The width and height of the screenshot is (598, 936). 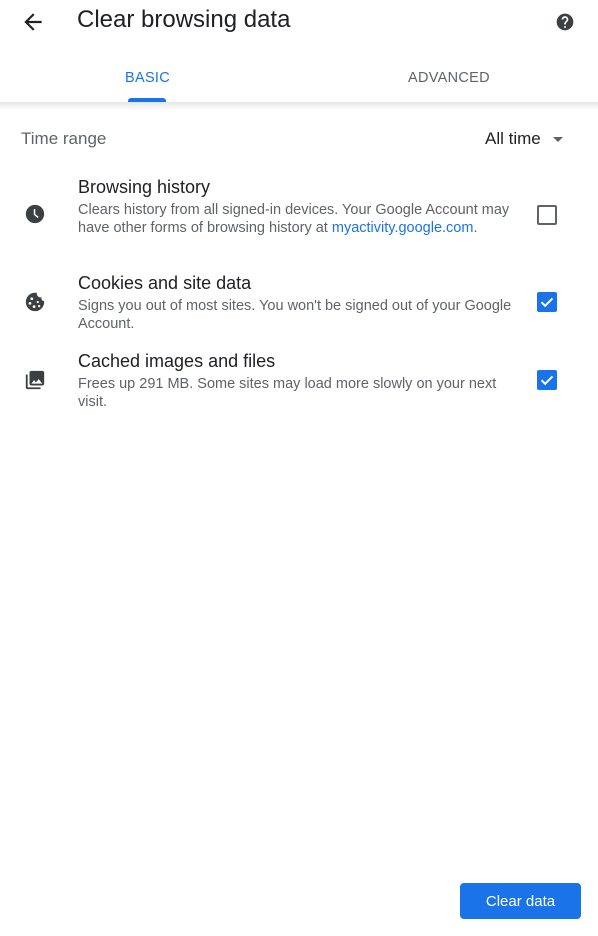 I want to click on clock-icon, so click(x=35, y=214).